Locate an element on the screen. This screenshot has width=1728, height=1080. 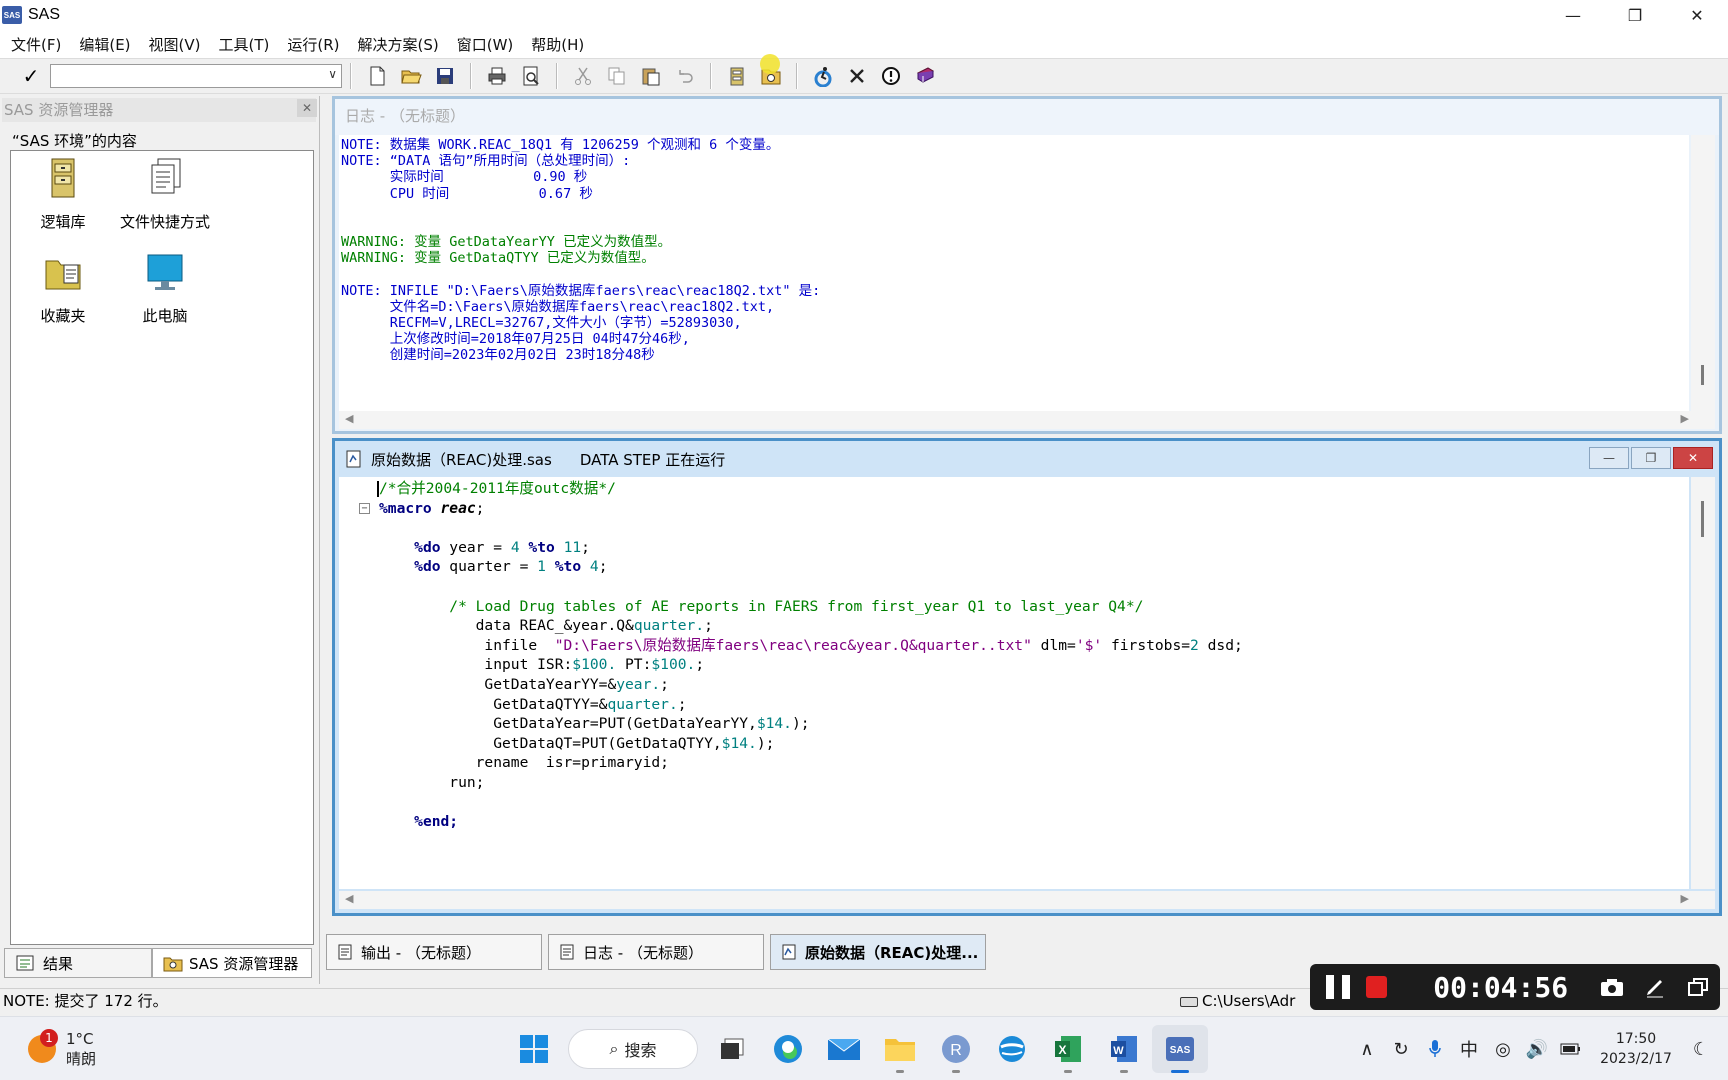
editor-vertical-scrollbar is located at coordinates (1703, 683).